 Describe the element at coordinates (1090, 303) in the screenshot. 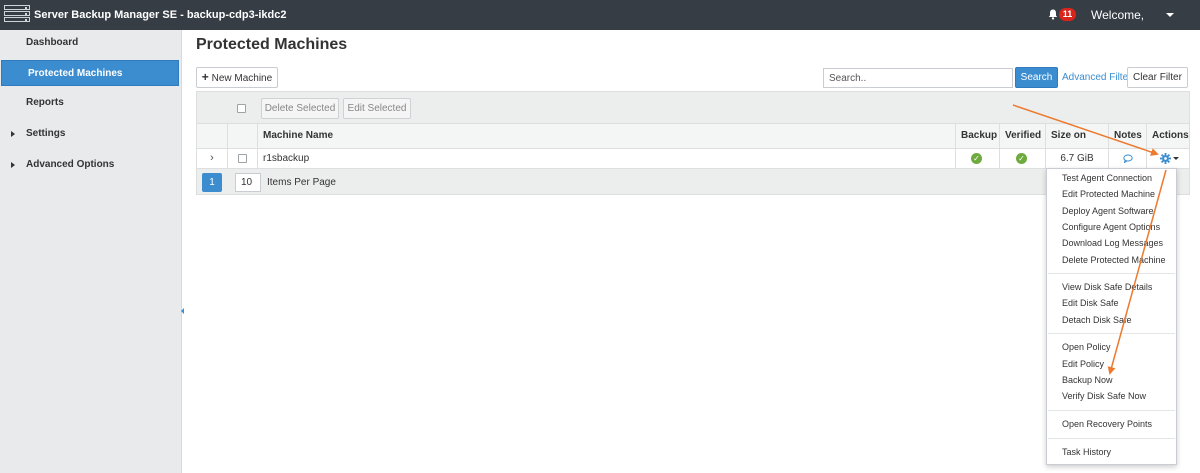

I see `menu-item-edit-disk-safe: Edit Disk Safe` at that location.